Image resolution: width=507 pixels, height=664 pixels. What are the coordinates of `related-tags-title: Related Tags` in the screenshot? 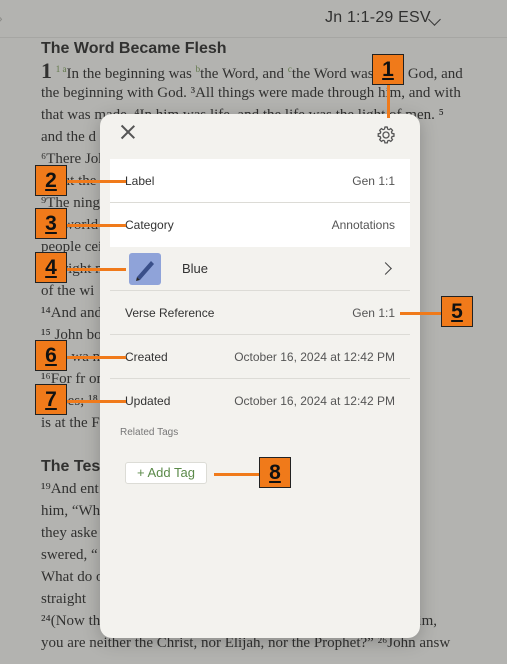 It's located at (149, 432).